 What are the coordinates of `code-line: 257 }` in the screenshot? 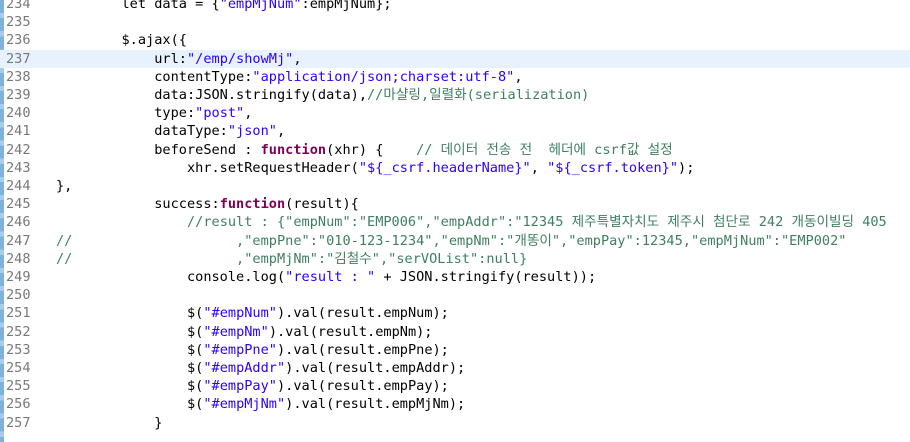 It's located at (455, 423).